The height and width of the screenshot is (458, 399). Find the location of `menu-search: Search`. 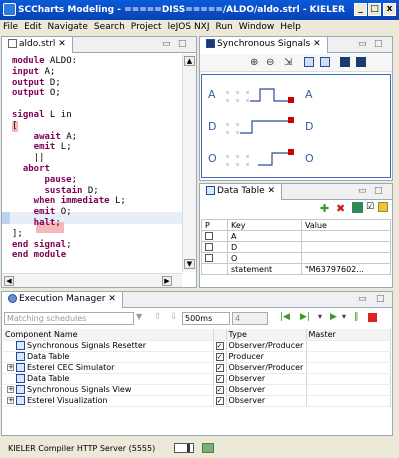

menu-search: Search is located at coordinates (109, 27).